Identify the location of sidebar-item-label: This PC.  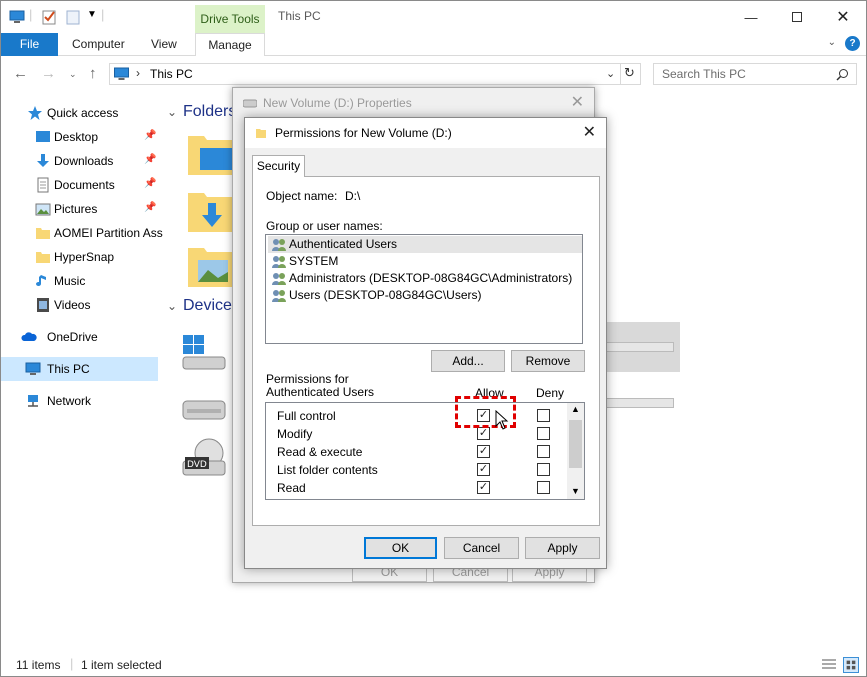
(68, 369).